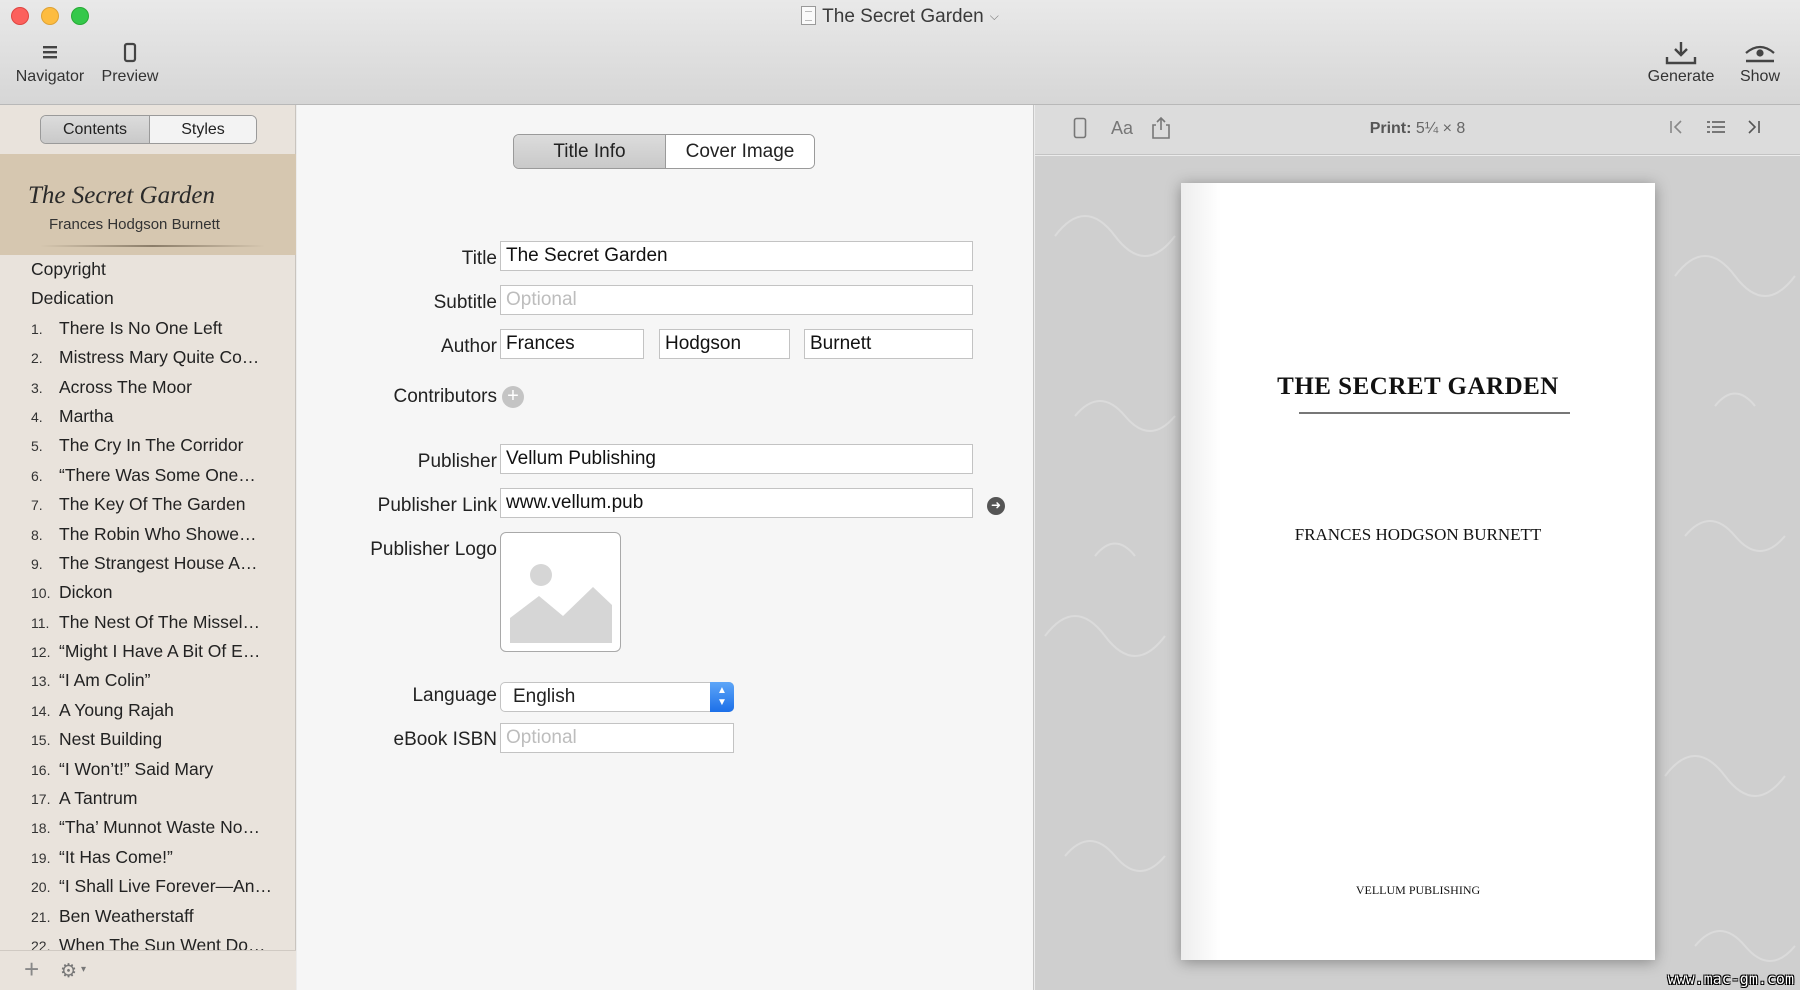  I want to click on toc-item: 14. A Young Rajah, so click(140, 710).